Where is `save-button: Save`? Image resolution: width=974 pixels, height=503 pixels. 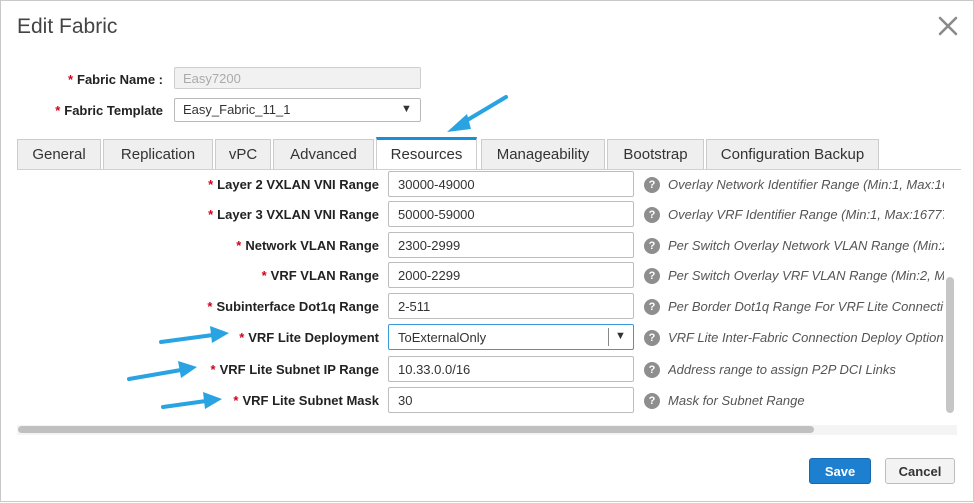 save-button: Save is located at coordinates (840, 471).